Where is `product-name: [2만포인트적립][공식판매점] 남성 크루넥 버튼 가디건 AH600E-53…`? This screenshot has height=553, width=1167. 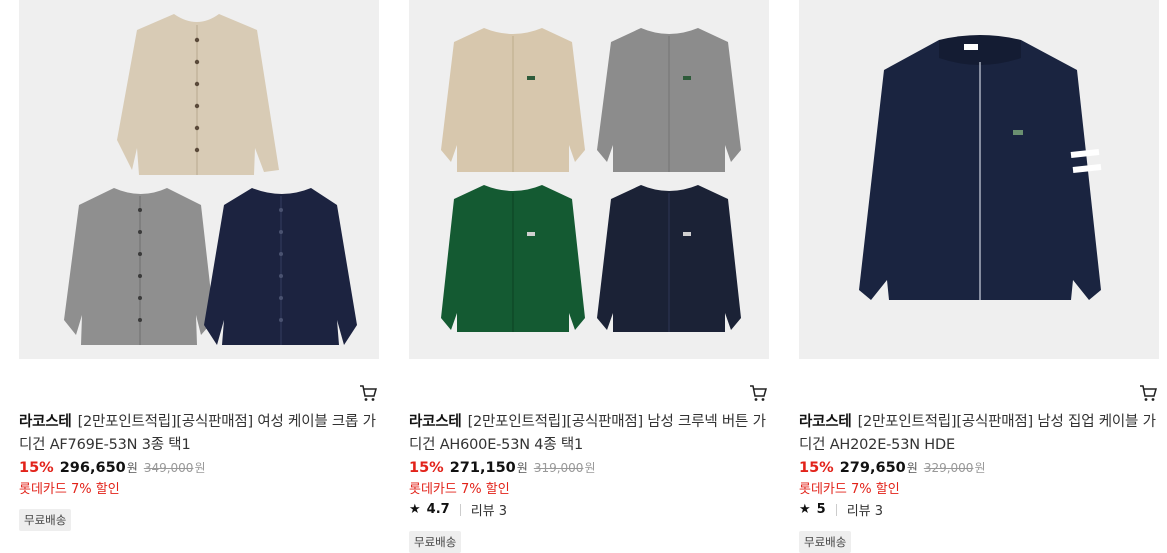
product-name: [2만포인트적립][공식판매점] 남성 크루넥 버튼 가디건 AH600E-53… is located at coordinates (587, 433).